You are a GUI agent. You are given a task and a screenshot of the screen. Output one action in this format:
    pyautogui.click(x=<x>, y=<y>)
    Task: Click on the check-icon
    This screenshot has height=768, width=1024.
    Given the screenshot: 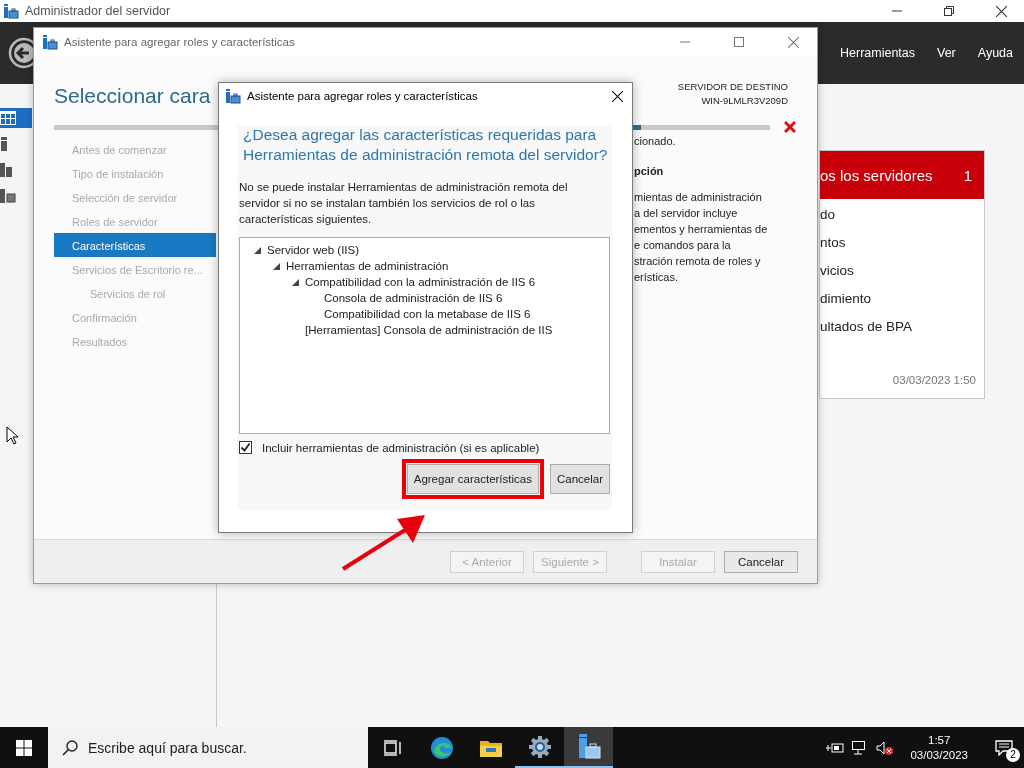 What is the action you would take?
    pyautogui.click(x=245, y=447)
    